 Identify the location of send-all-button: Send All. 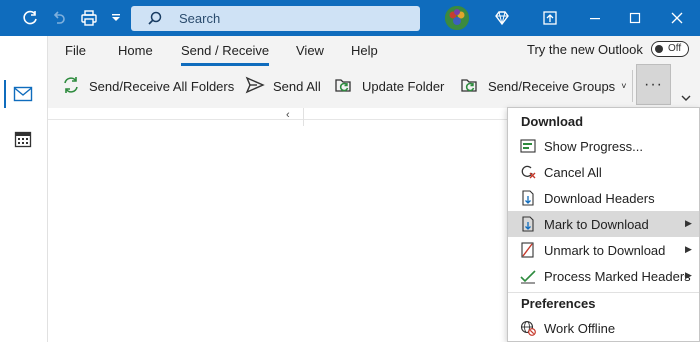
(283, 86).